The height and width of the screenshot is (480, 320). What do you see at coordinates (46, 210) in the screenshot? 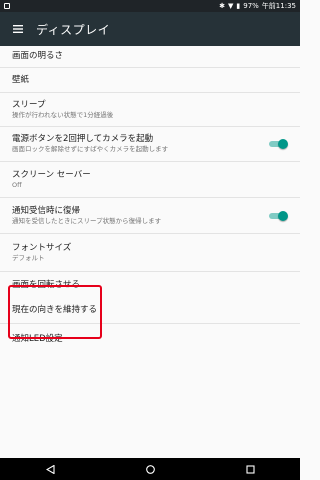
I see `setting-title: 通知受信時に復帰` at bounding box center [46, 210].